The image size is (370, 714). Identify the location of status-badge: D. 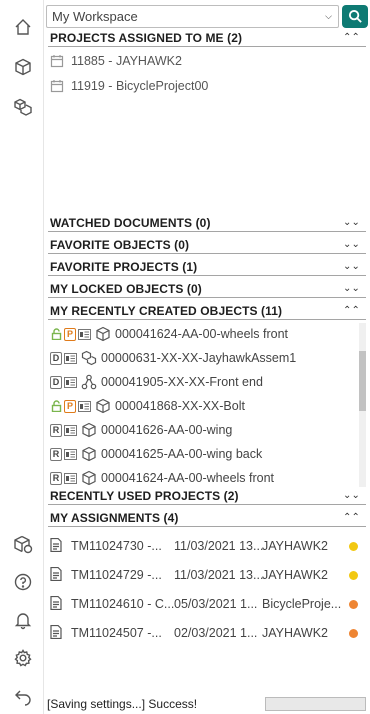
(56, 358).